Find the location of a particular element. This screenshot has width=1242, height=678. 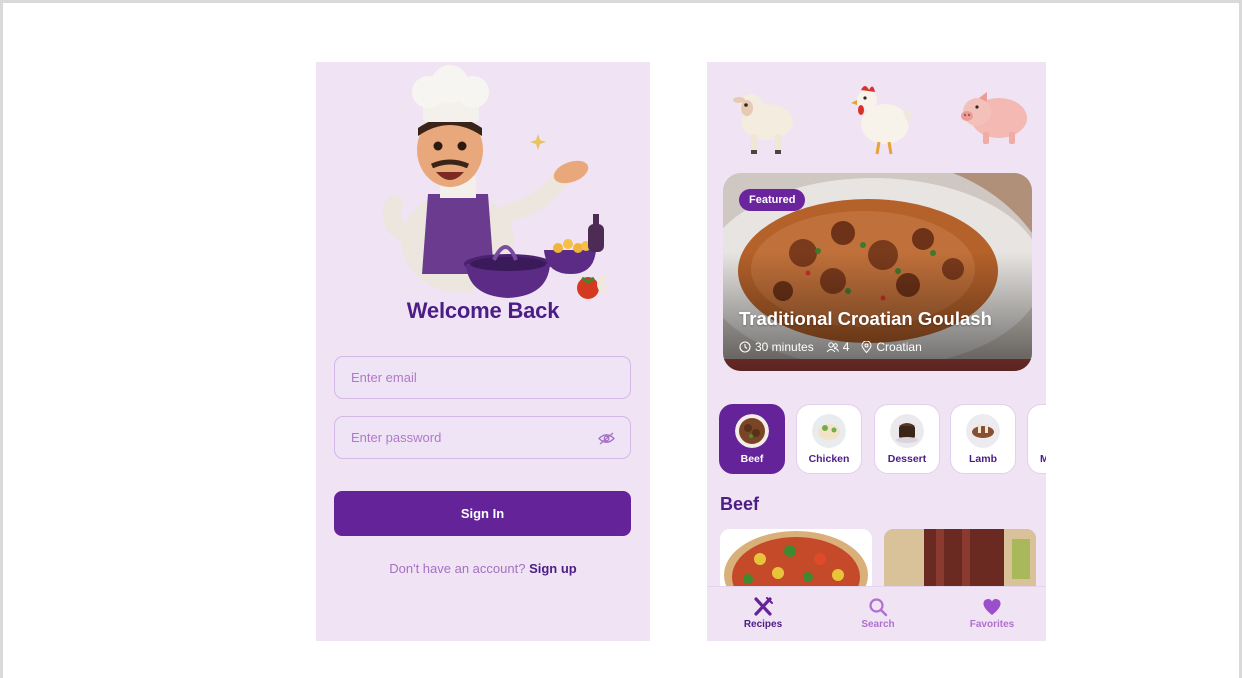

signup-prompt: Don't have an account? is located at coordinates (457, 568).